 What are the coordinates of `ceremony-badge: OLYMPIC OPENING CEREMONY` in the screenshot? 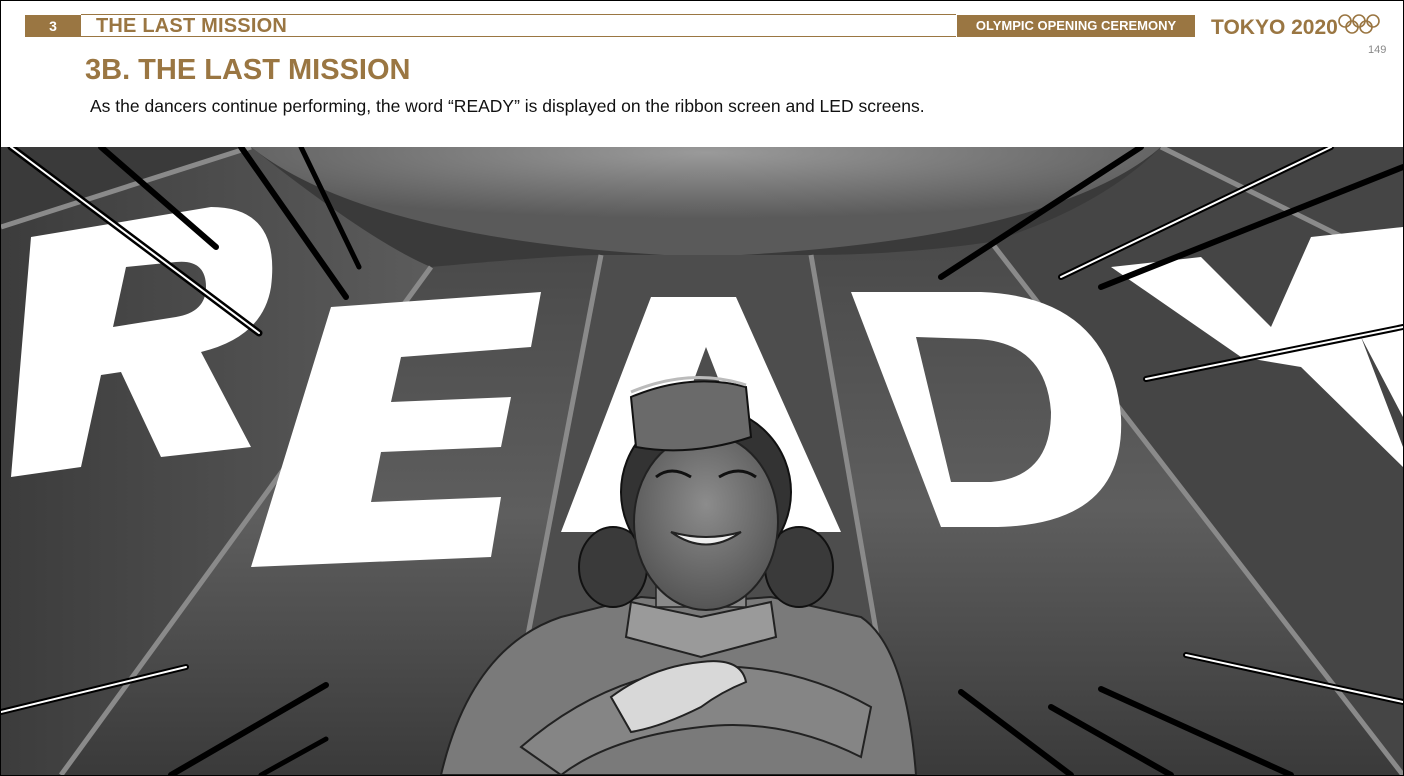 It's located at (1076, 26).